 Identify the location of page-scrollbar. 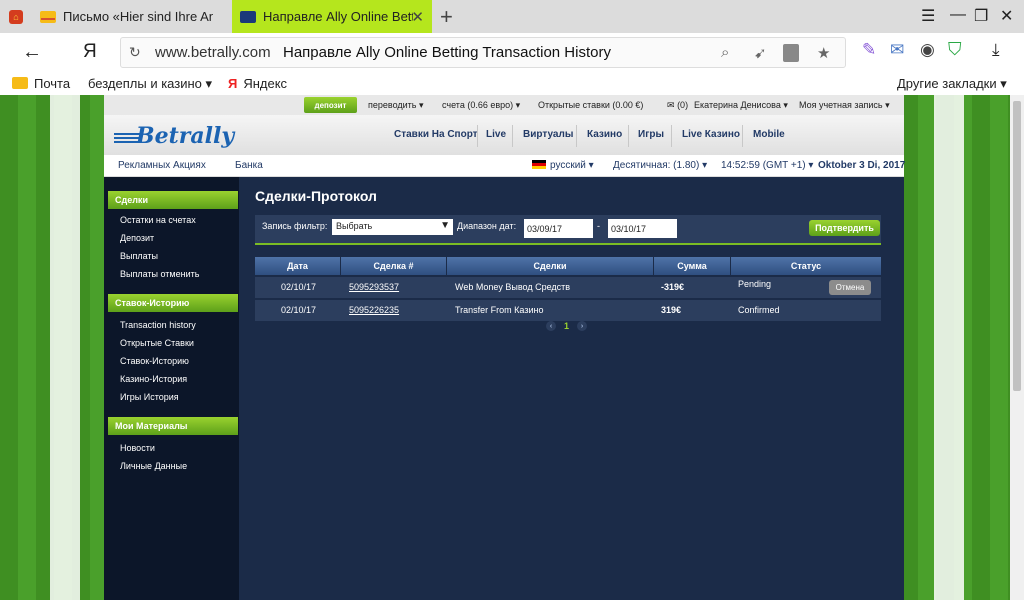
(1017, 347).